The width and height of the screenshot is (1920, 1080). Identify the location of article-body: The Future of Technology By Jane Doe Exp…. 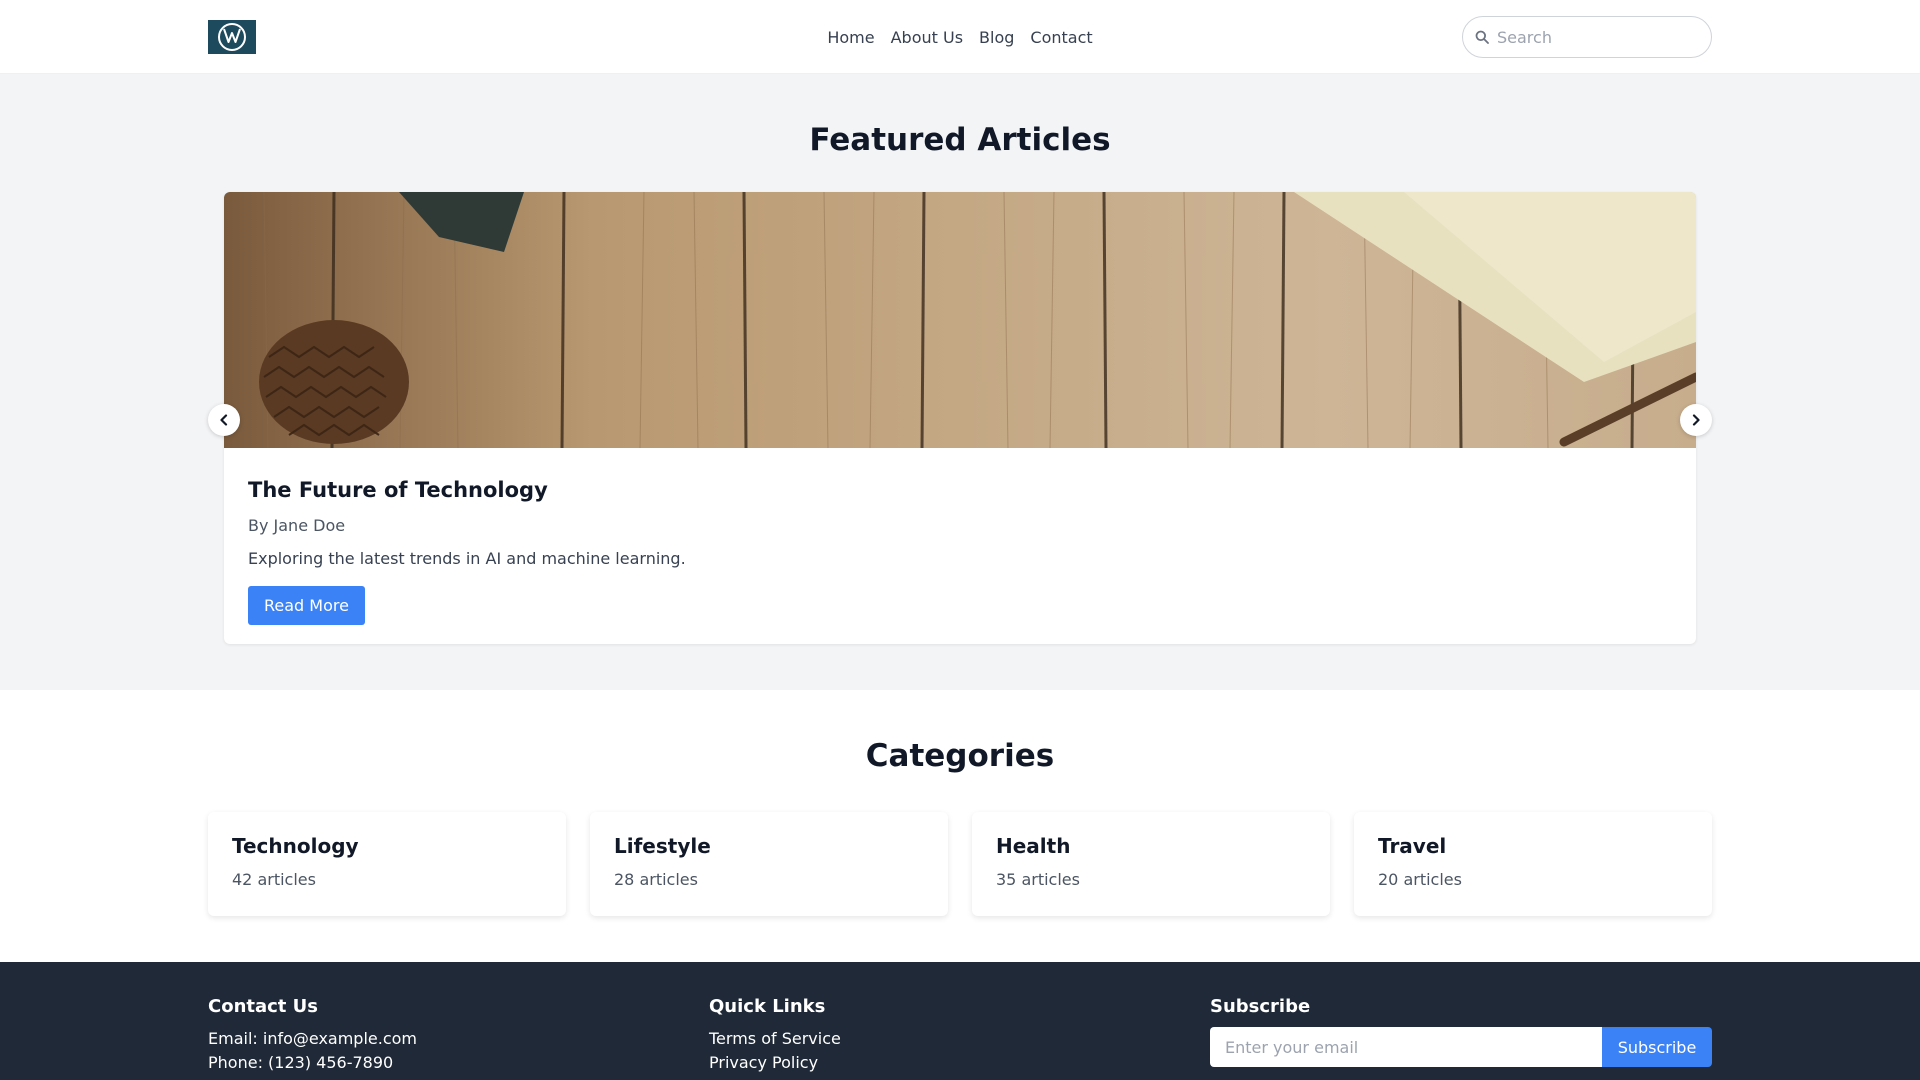
(960, 548).